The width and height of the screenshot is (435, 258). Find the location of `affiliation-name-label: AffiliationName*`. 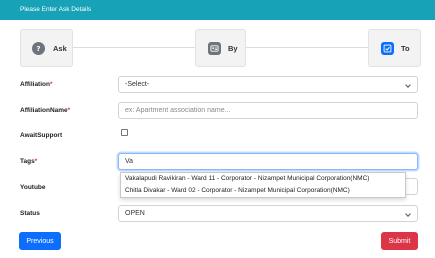

affiliation-name-label: AffiliationName* is located at coordinates (45, 110).